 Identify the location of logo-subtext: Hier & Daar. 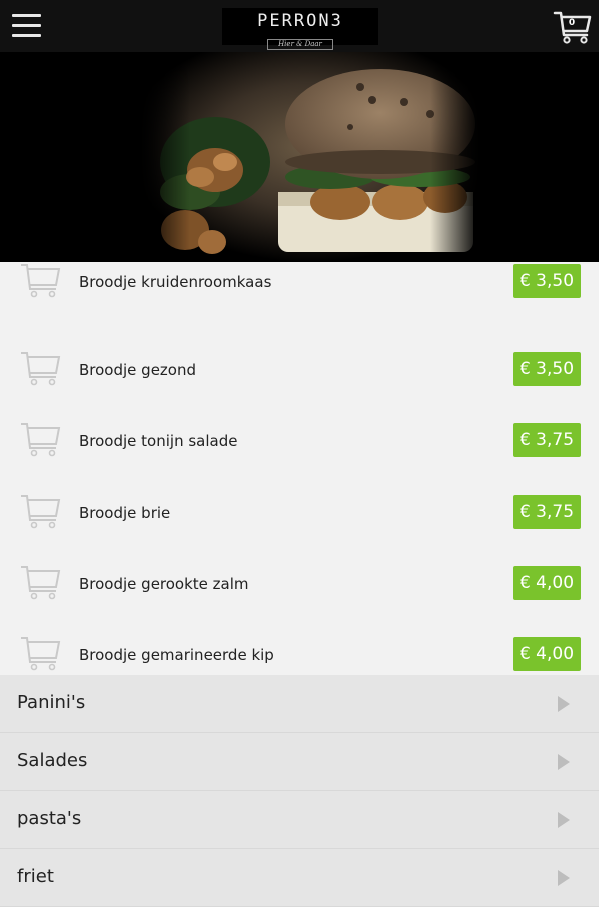
(300, 44).